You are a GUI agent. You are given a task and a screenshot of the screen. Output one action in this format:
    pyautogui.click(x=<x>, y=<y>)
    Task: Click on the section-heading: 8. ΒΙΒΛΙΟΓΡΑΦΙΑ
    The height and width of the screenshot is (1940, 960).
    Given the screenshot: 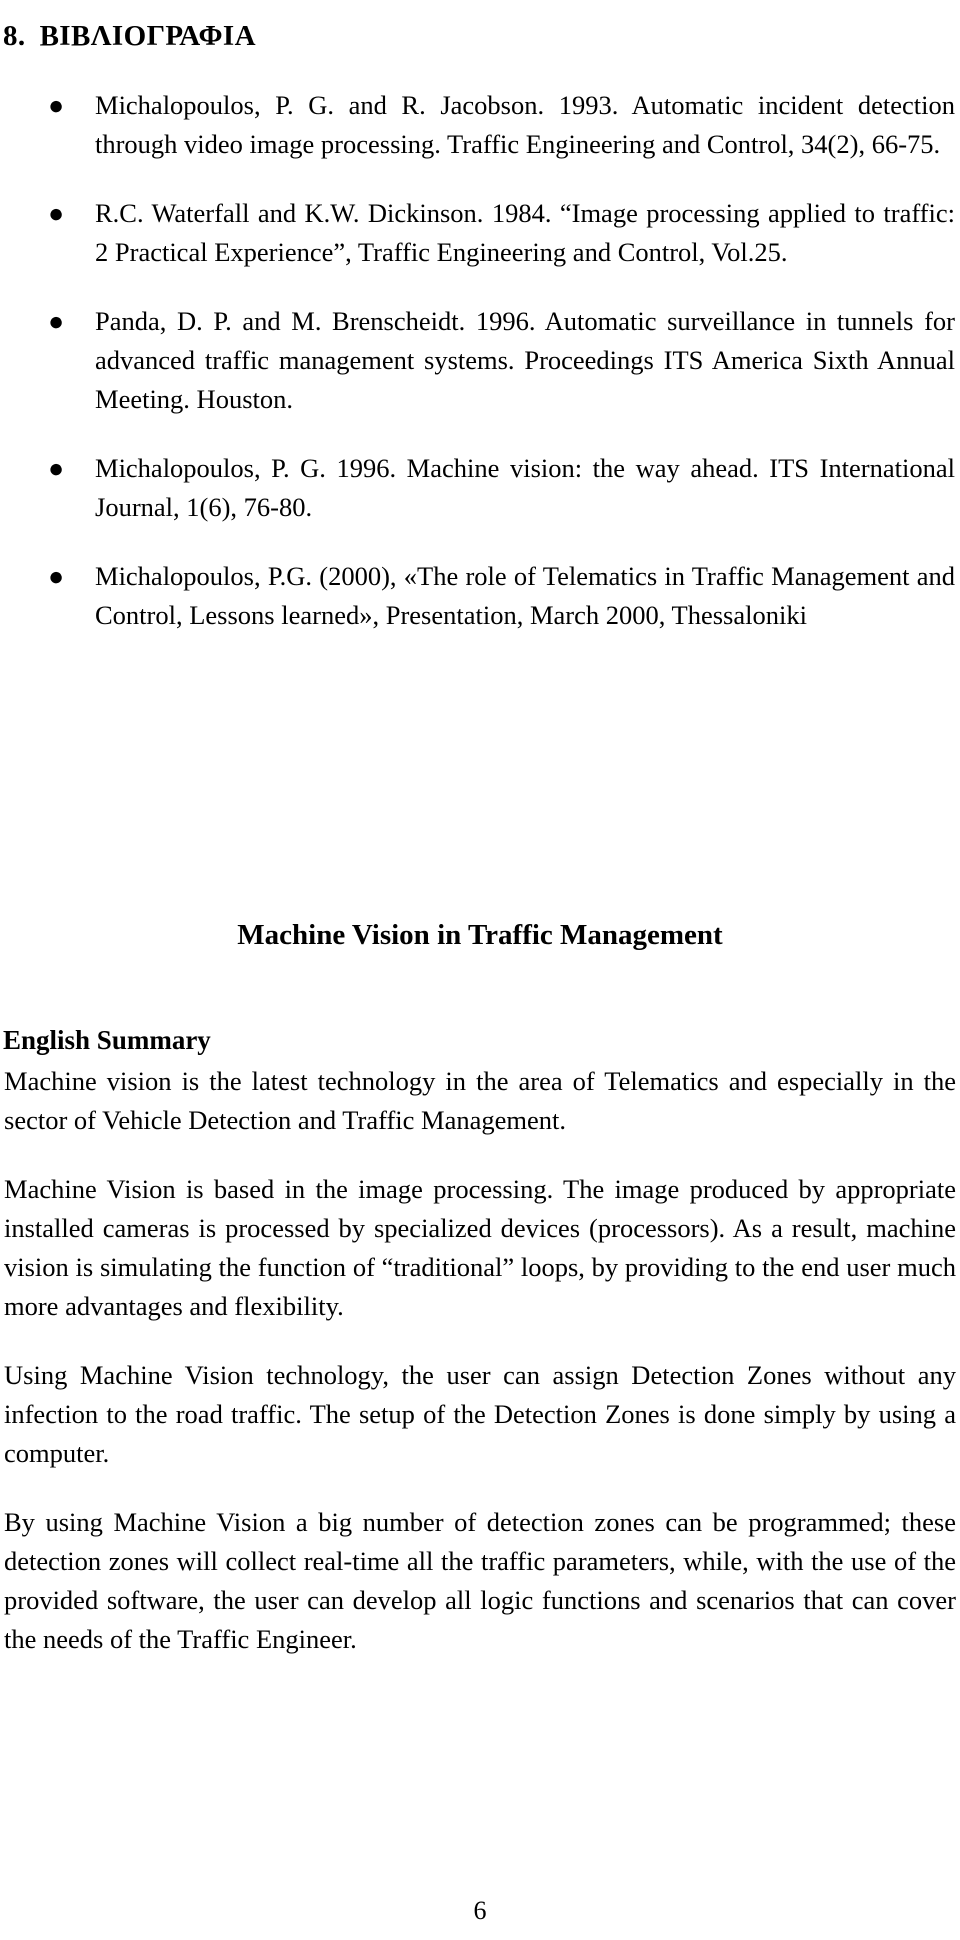 What is the action you would take?
    pyautogui.click(x=129, y=36)
    